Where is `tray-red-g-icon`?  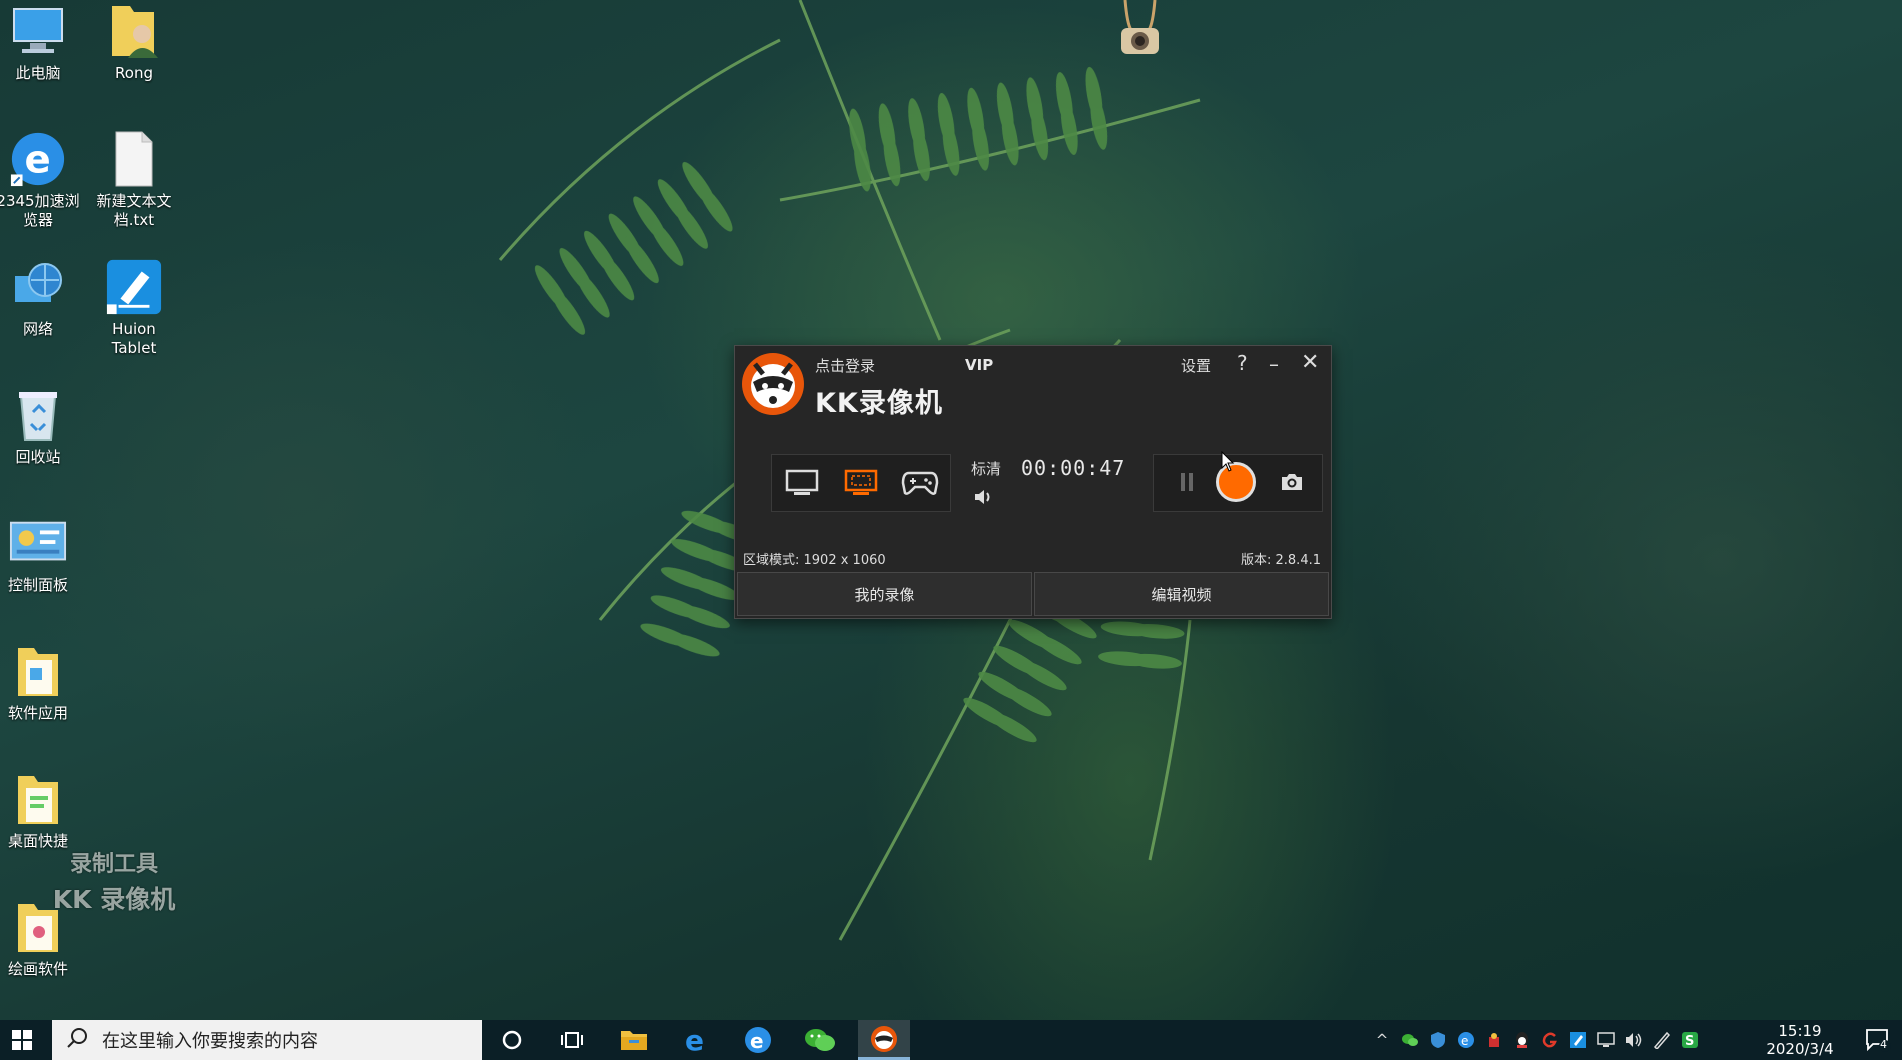 tray-red-g-icon is located at coordinates (1550, 1040).